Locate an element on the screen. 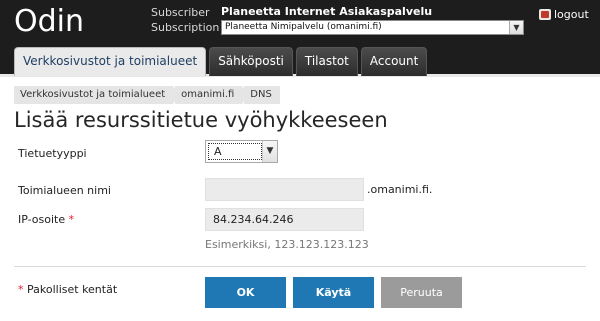 The width and height of the screenshot is (600, 321). cancel-button: Peruuta is located at coordinates (421, 292).